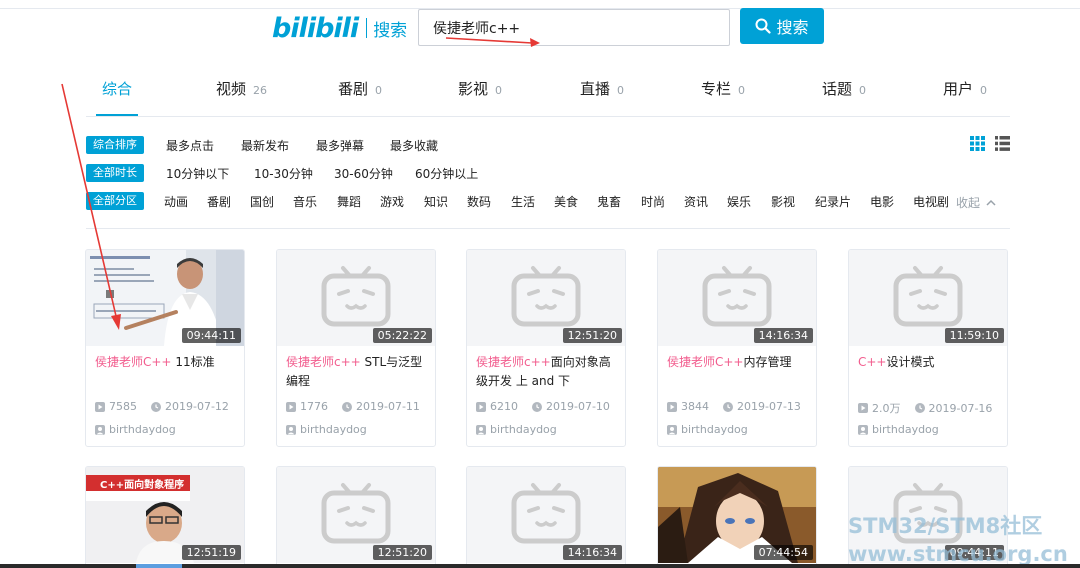  Describe the element at coordinates (739, 201) in the screenshot. I see `zone-item: 娱乐` at that location.